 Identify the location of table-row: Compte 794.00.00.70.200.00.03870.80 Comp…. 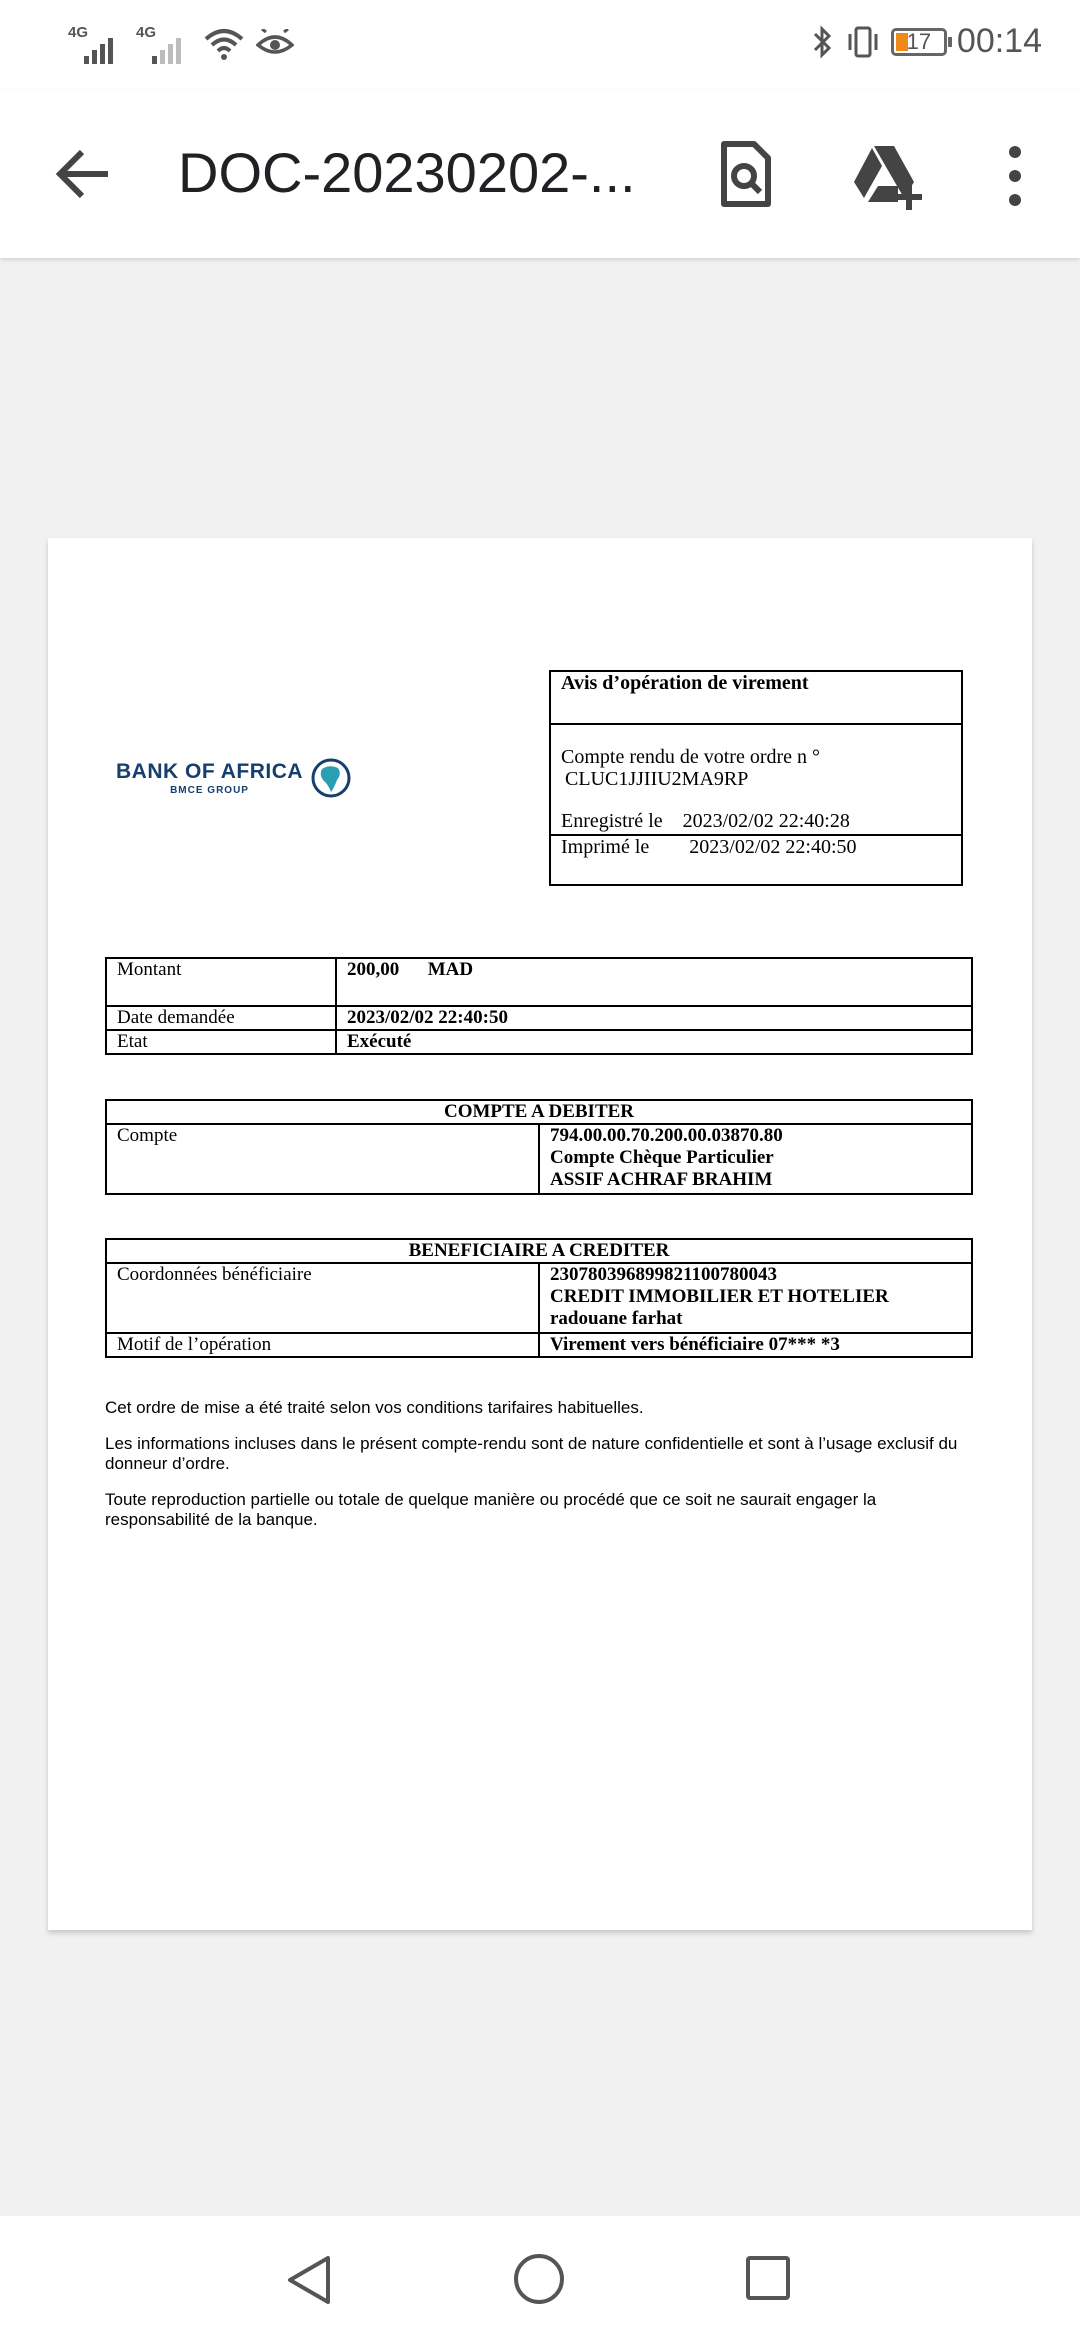
(539, 1159).